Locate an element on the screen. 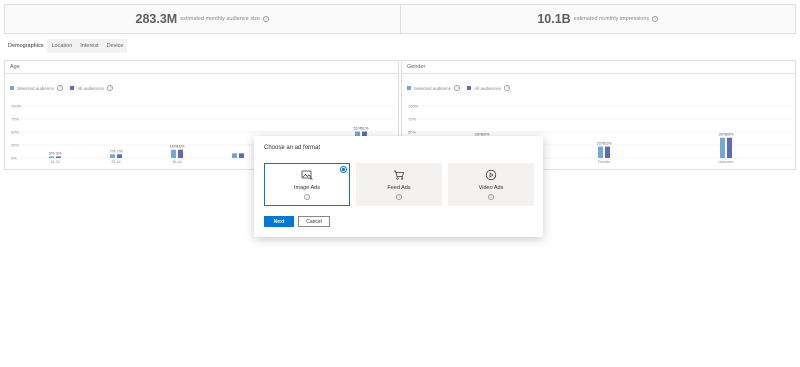 This screenshot has height=367, width=800. option-label: Video Ads is located at coordinates (491, 188).